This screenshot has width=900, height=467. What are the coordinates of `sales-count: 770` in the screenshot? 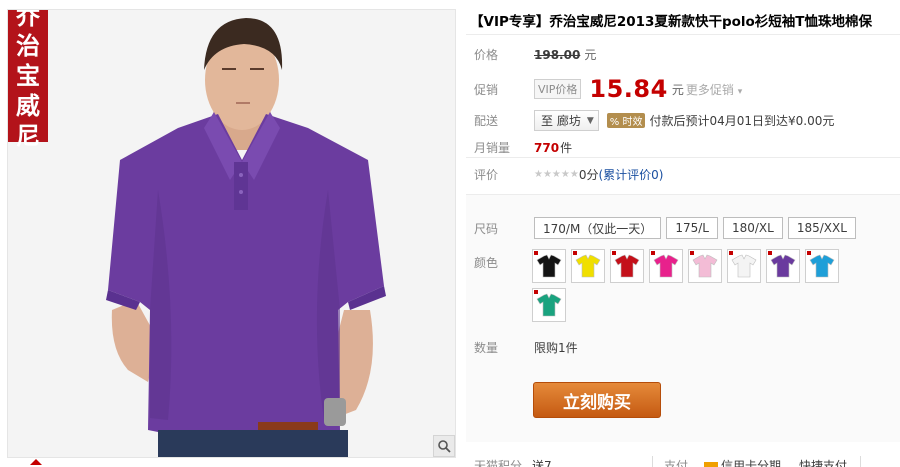 It's located at (547, 147).